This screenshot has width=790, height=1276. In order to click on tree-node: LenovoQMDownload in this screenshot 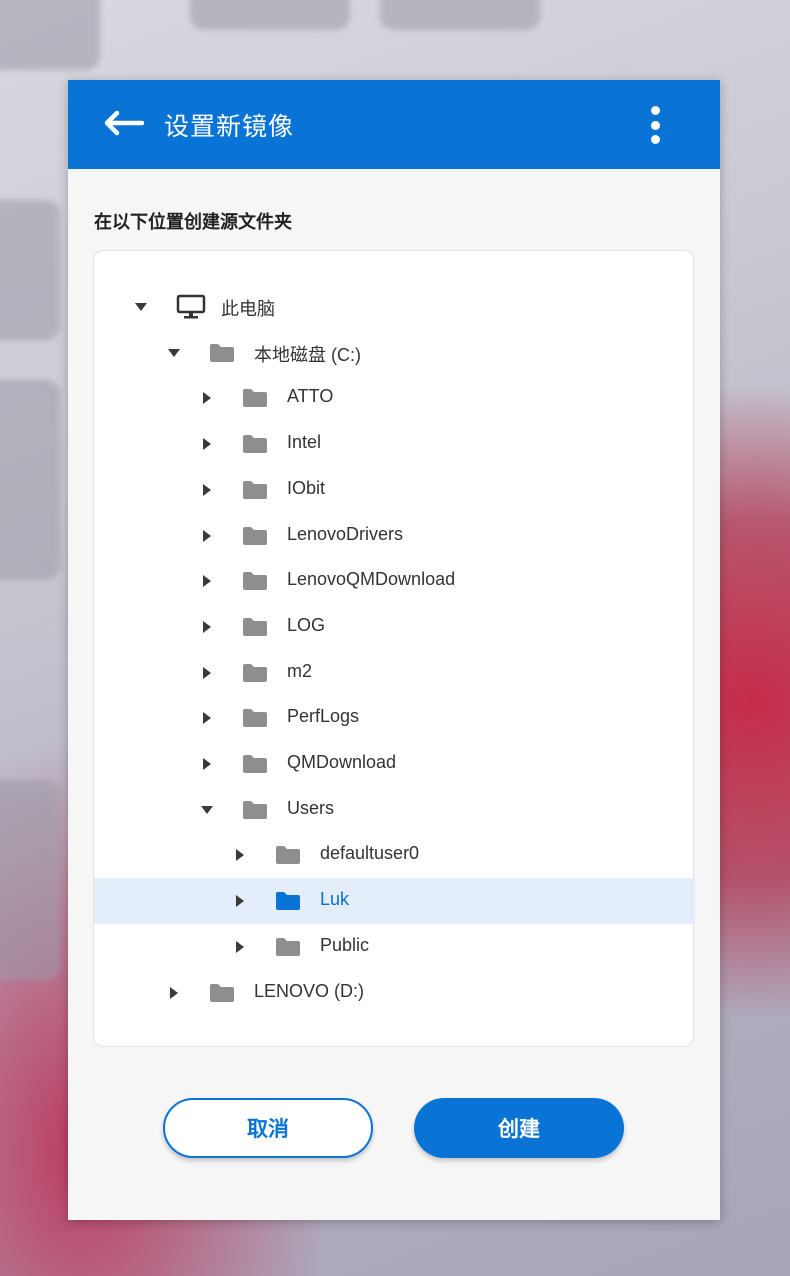, I will do `click(394, 581)`.